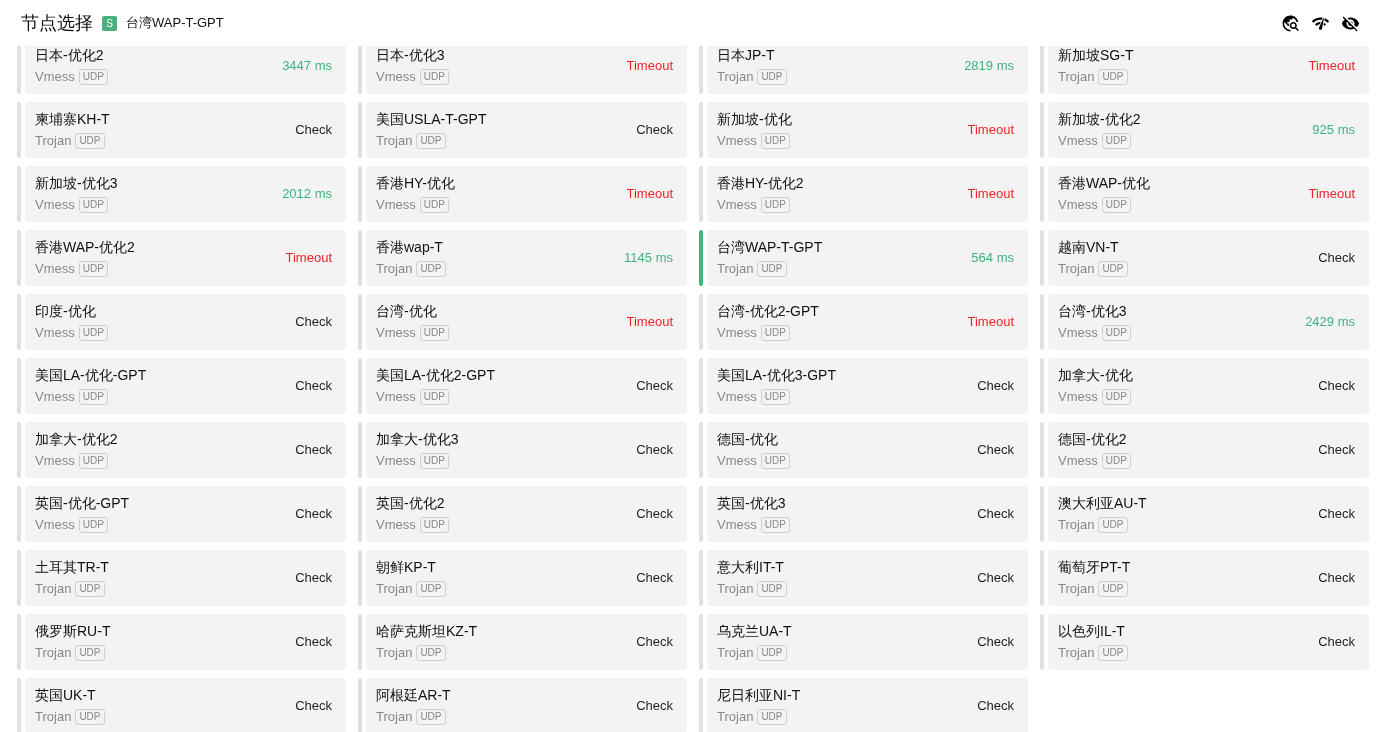  Describe the element at coordinates (72, 567) in the screenshot. I see `proxy-name: 土耳其TR-T` at that location.